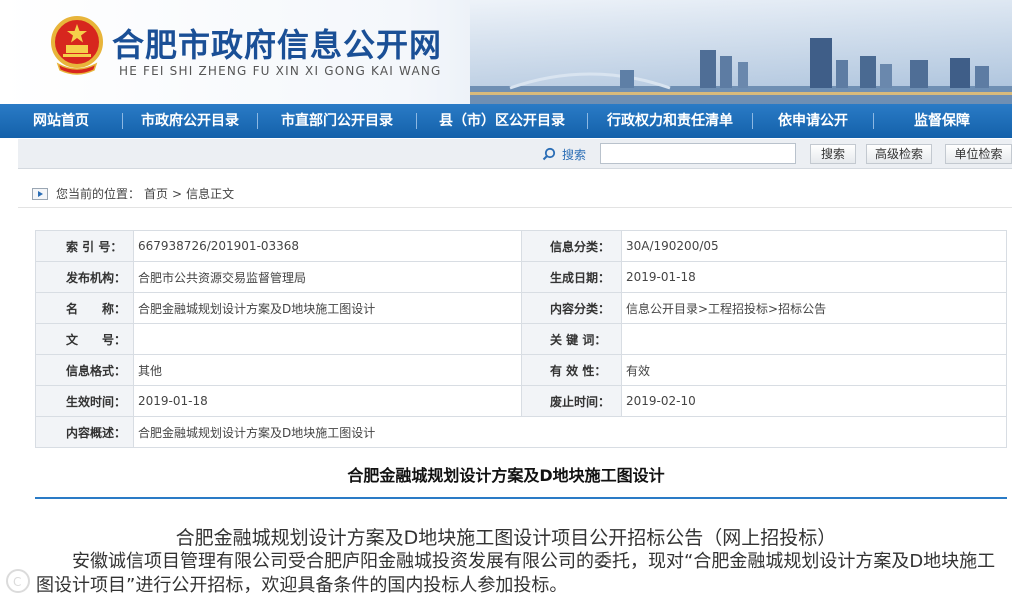 This screenshot has width=1012, height=597. I want to click on search-icon, so click(549, 154).